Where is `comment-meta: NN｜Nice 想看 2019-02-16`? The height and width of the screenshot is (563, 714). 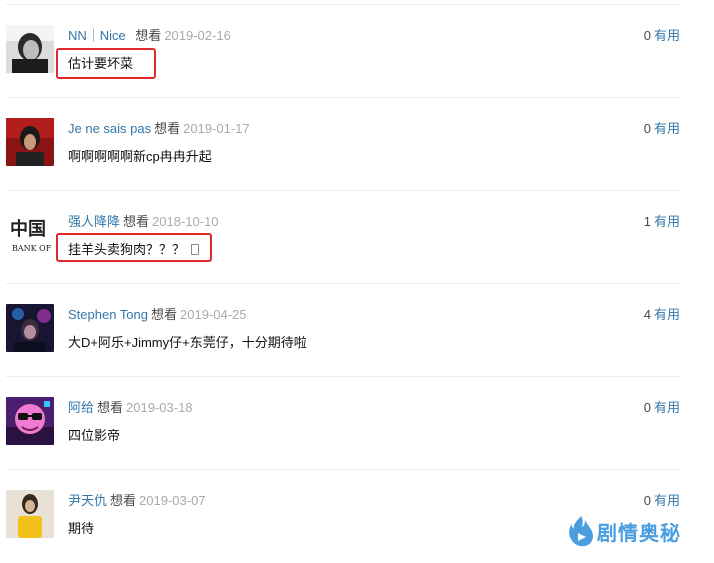 comment-meta: NN｜Nice 想看 2019-02-16 is located at coordinates (149, 36).